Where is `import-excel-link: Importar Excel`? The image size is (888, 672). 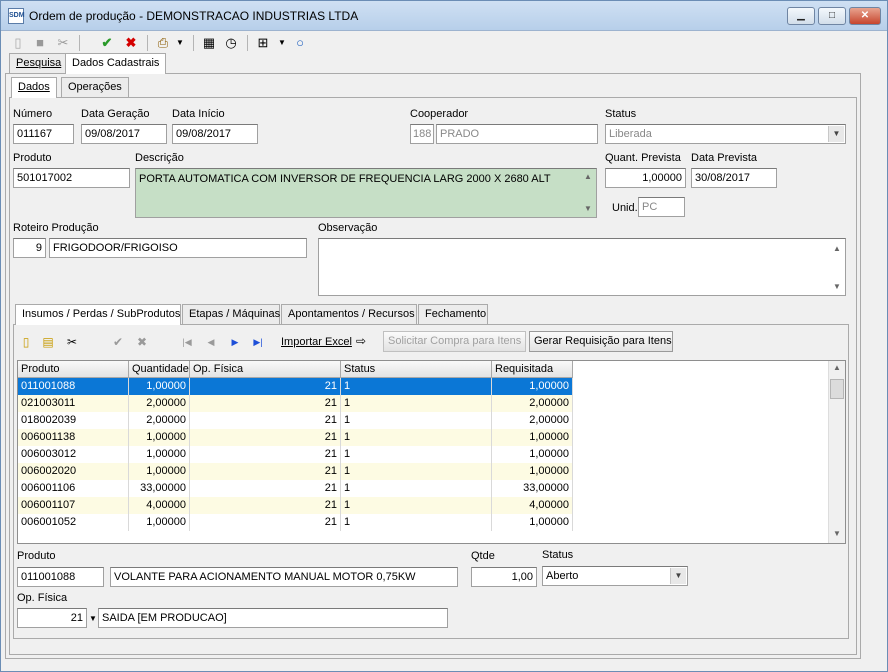
import-excel-link: Importar Excel is located at coordinates (316, 342).